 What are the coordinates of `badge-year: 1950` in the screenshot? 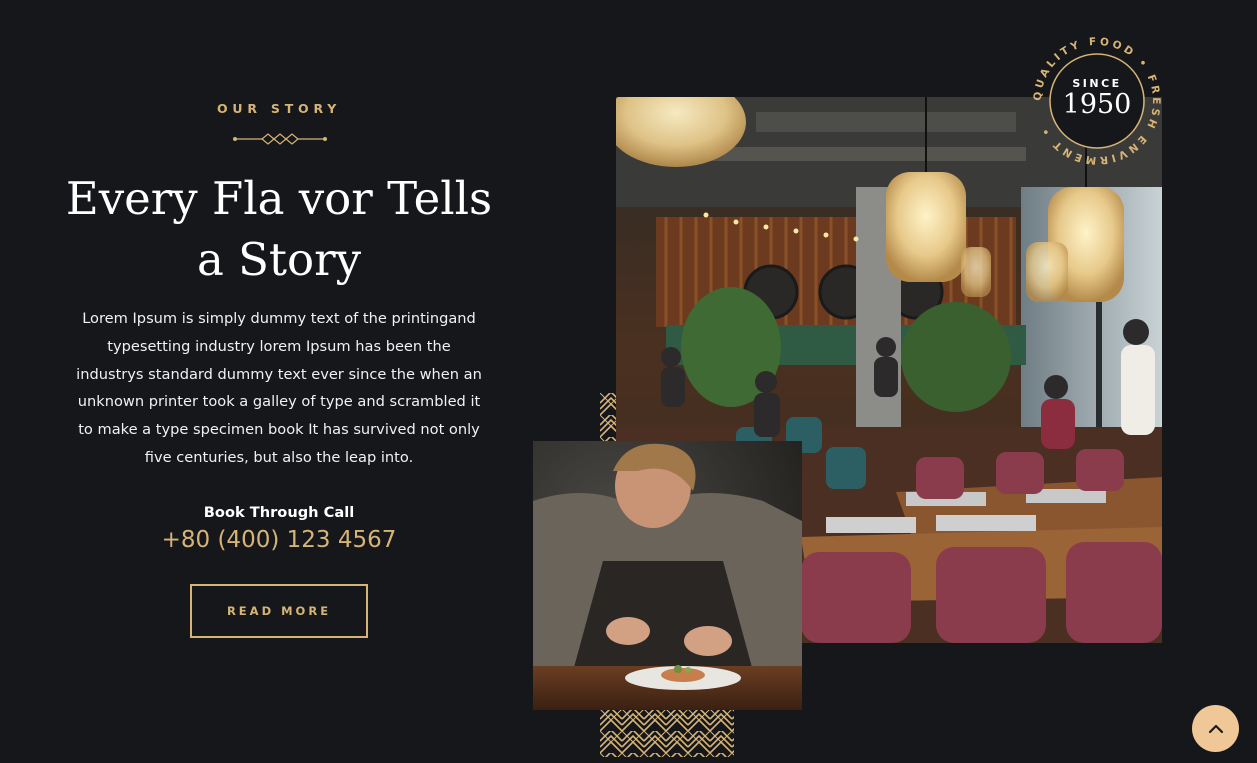 It's located at (1097, 104).